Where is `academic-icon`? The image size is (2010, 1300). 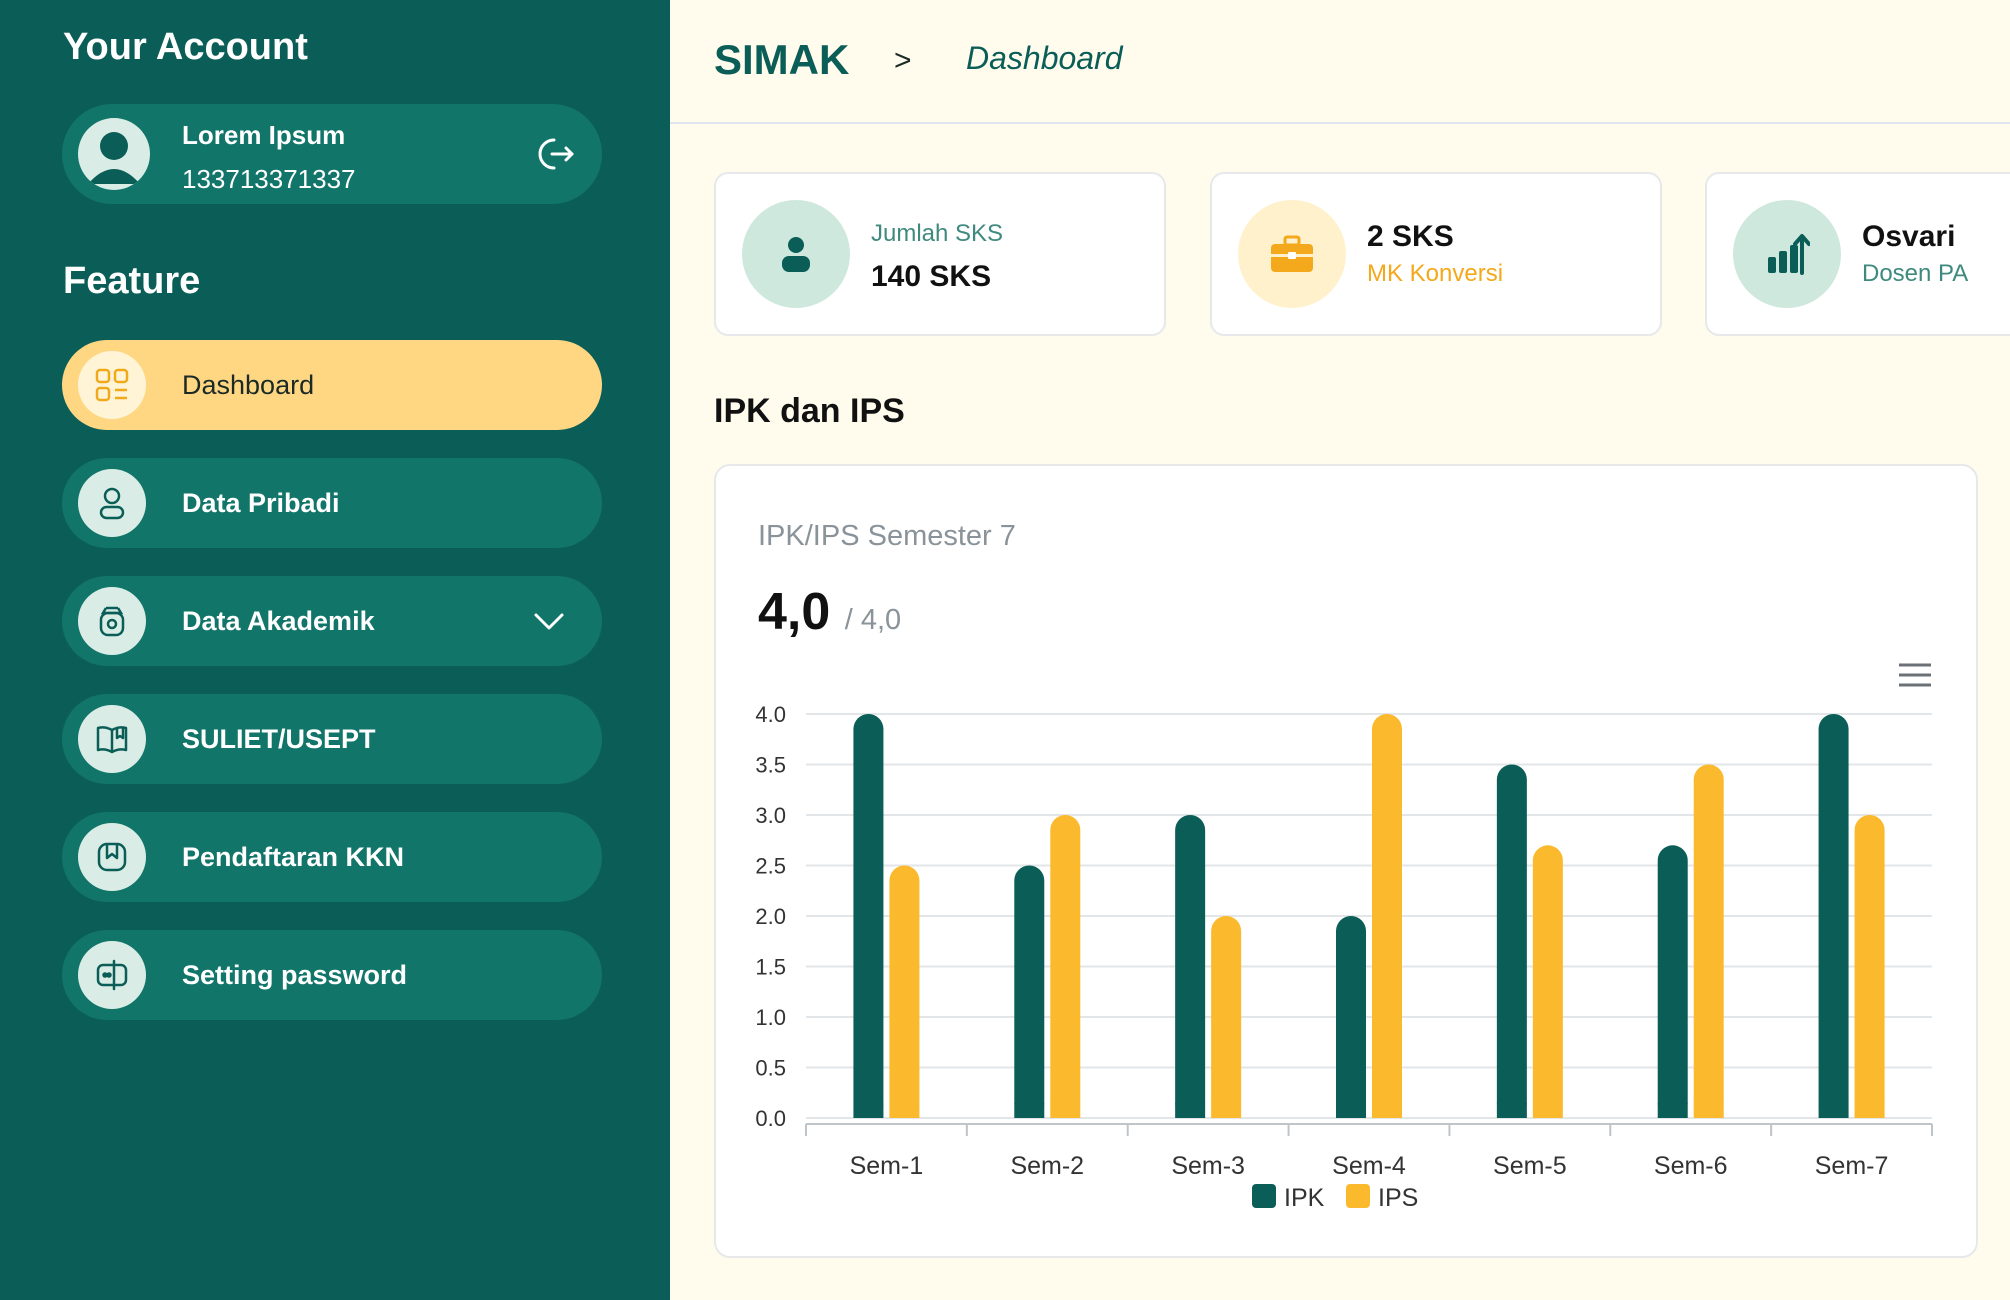
academic-icon is located at coordinates (112, 621).